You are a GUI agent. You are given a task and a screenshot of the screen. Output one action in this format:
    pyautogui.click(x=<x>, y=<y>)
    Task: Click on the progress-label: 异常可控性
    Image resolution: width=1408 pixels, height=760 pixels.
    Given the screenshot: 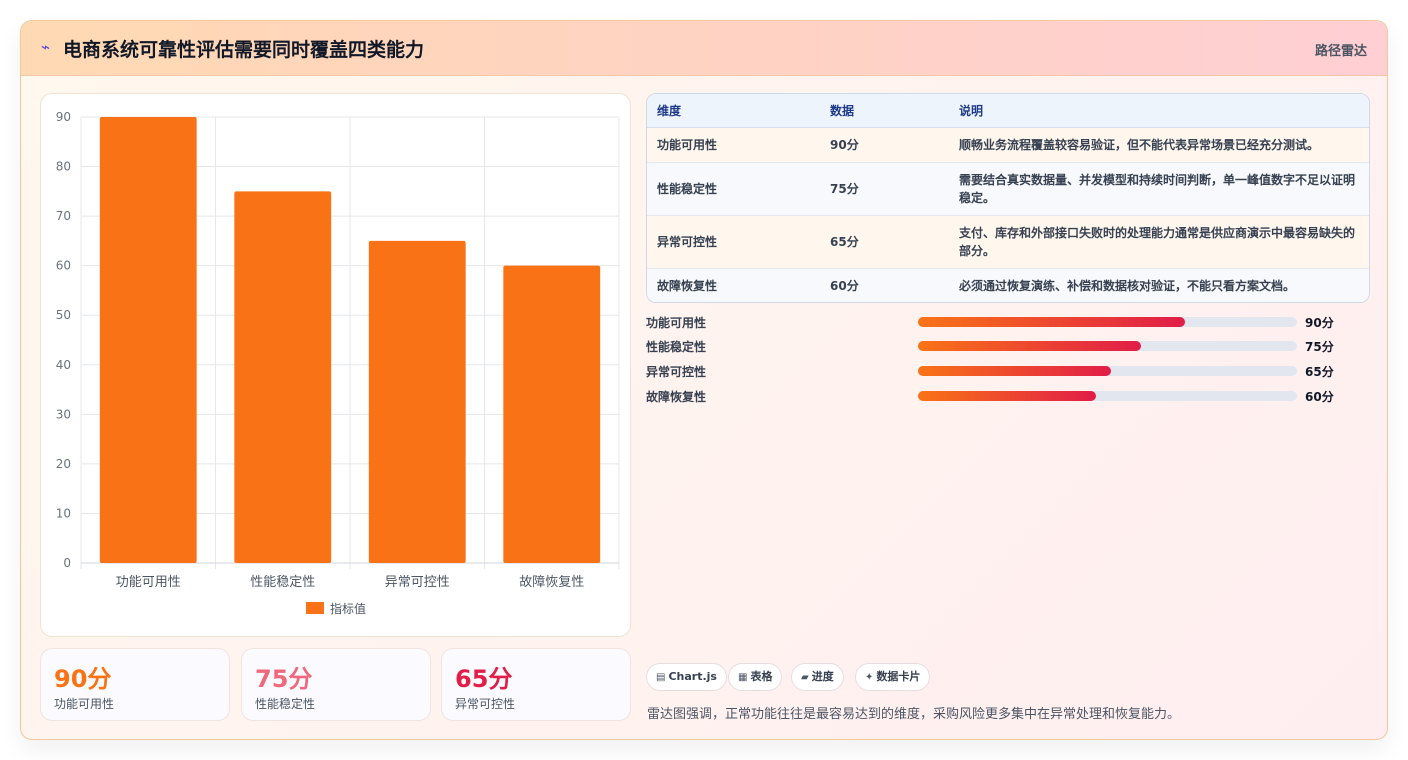 What is the action you would take?
    pyautogui.click(x=676, y=372)
    